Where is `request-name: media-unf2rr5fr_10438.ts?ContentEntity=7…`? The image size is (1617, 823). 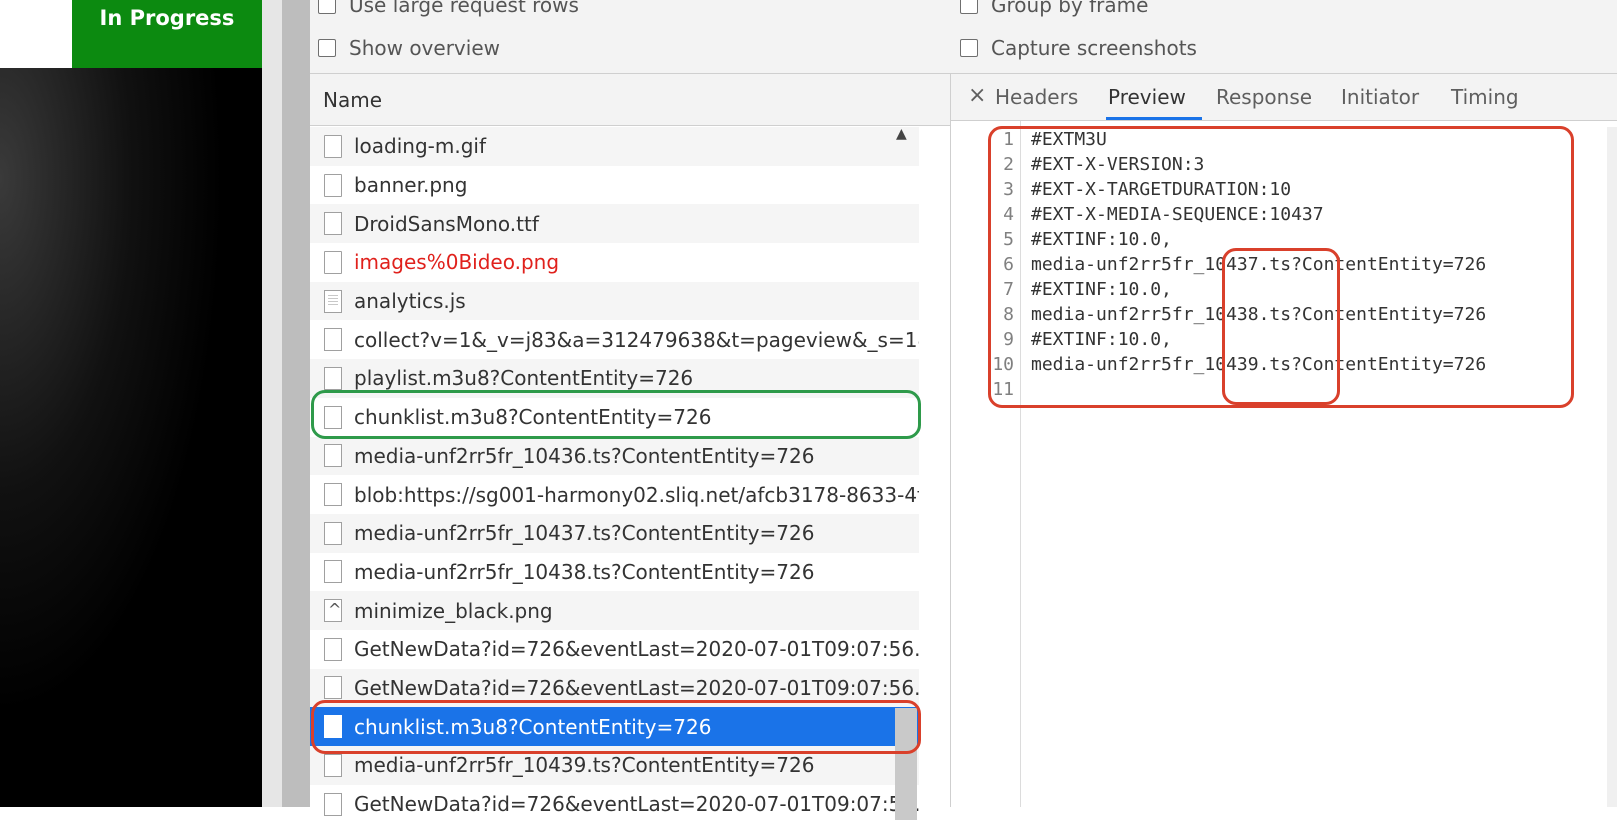 request-name: media-unf2rr5fr_10438.ts?ContentEntity=7… is located at coordinates (584, 571).